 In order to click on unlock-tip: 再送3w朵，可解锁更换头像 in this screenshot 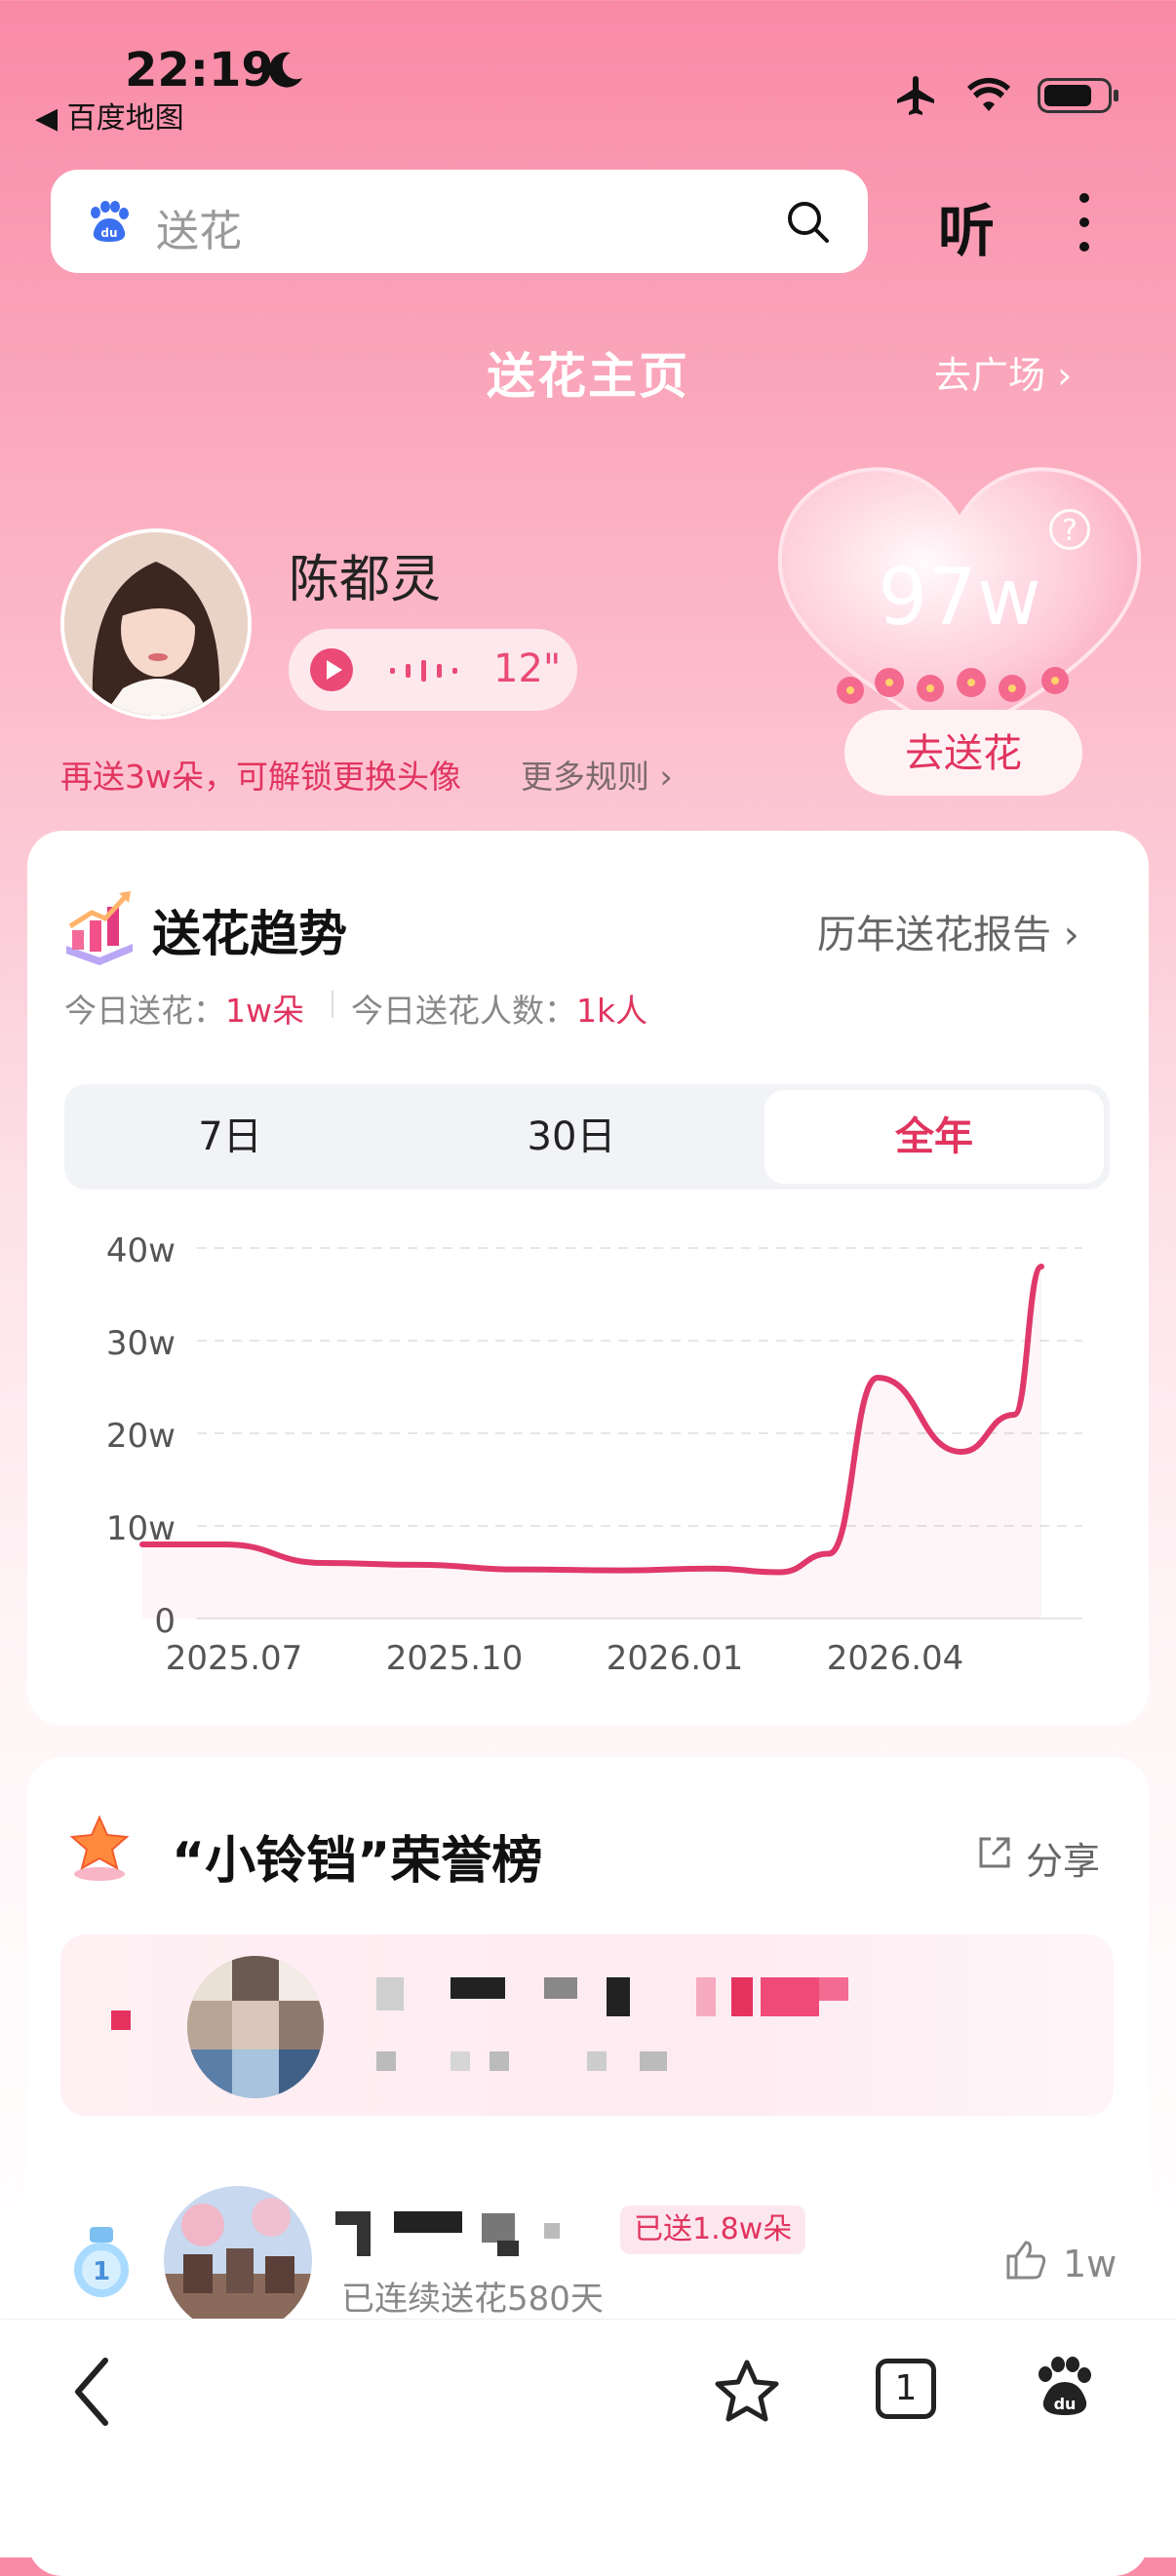, I will do `click(260, 777)`.